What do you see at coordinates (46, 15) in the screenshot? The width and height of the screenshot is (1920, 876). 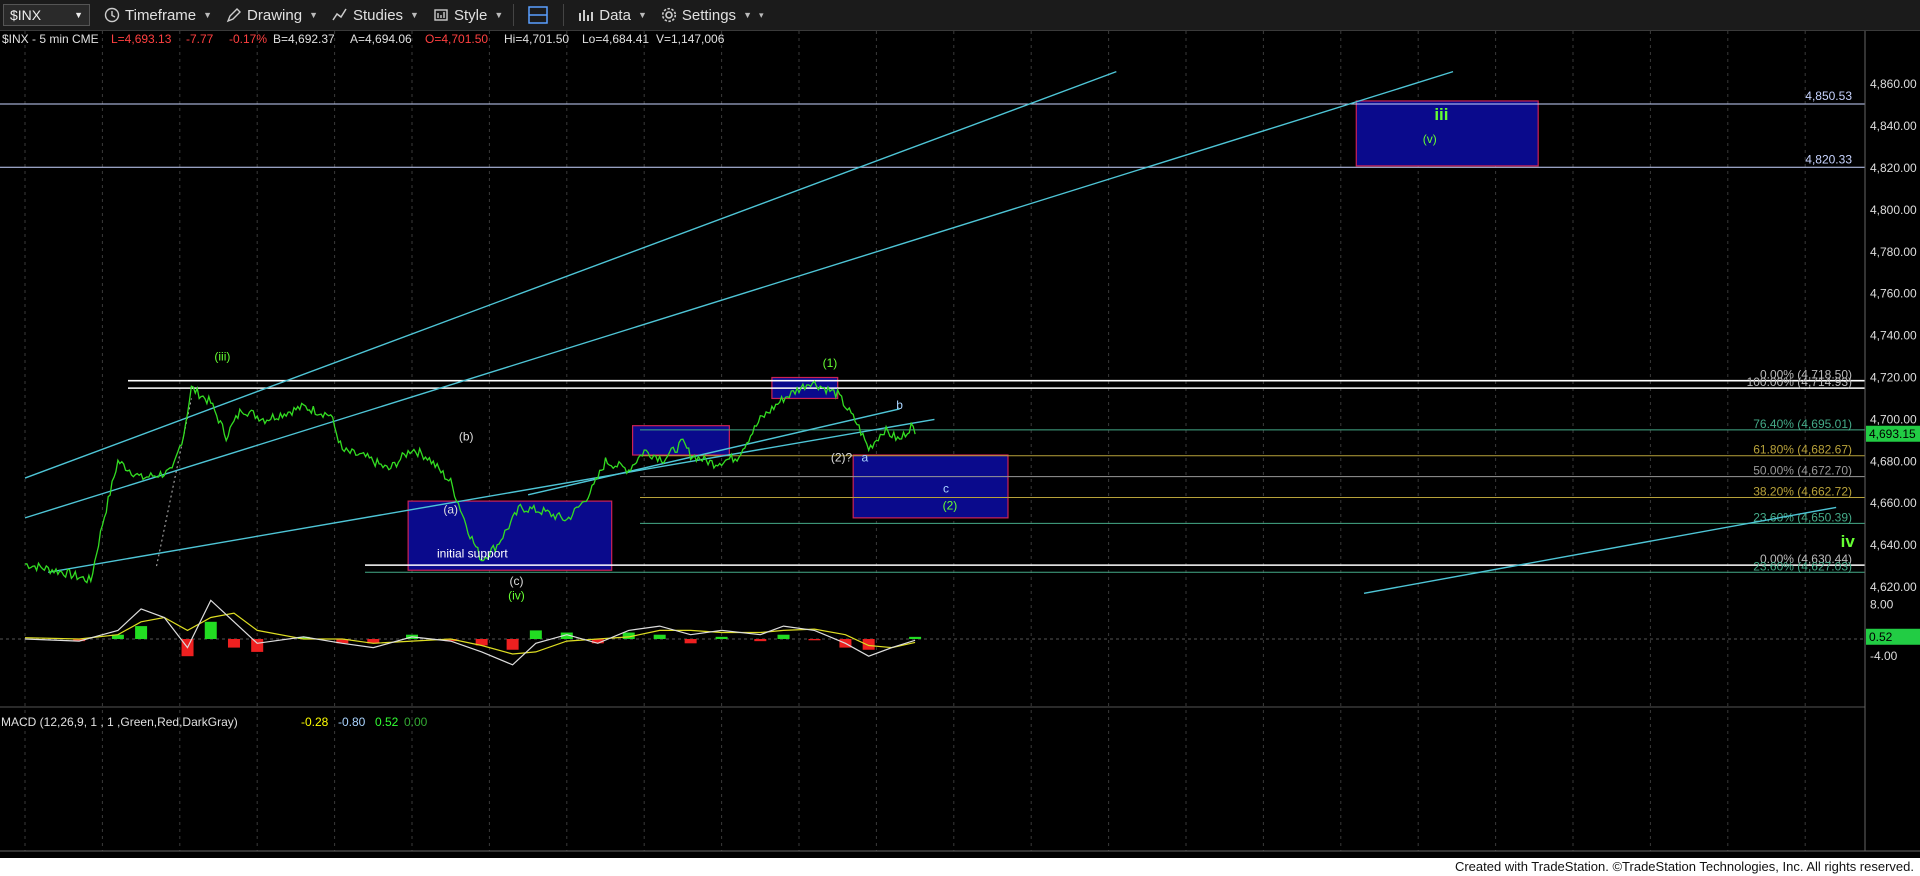 I see `symbol-selector: $INX ▼` at bounding box center [46, 15].